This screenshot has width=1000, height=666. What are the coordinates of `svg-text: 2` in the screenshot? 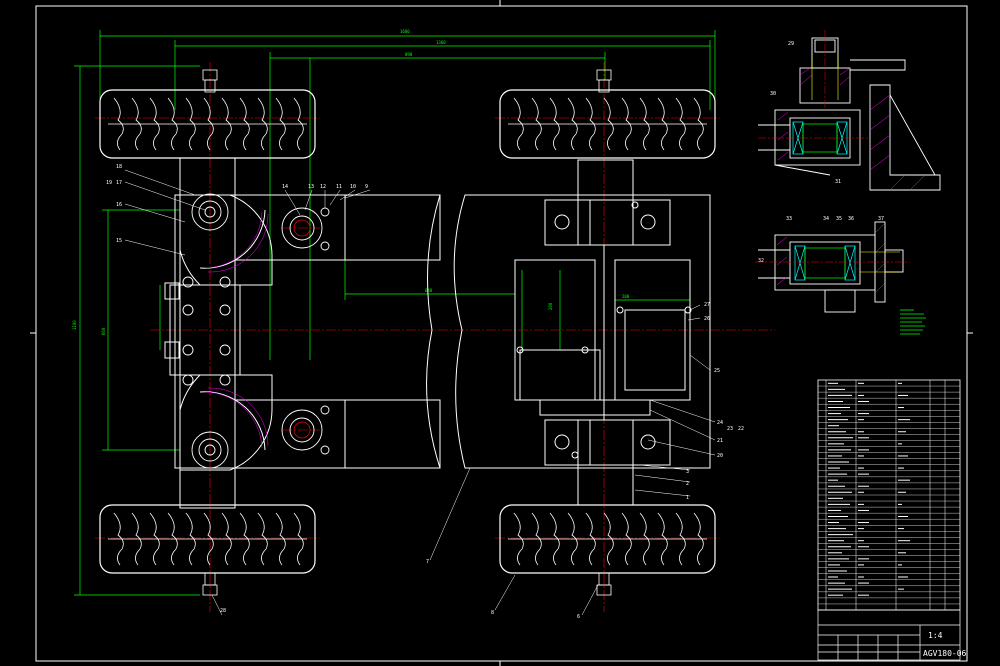 It's located at (687, 484).